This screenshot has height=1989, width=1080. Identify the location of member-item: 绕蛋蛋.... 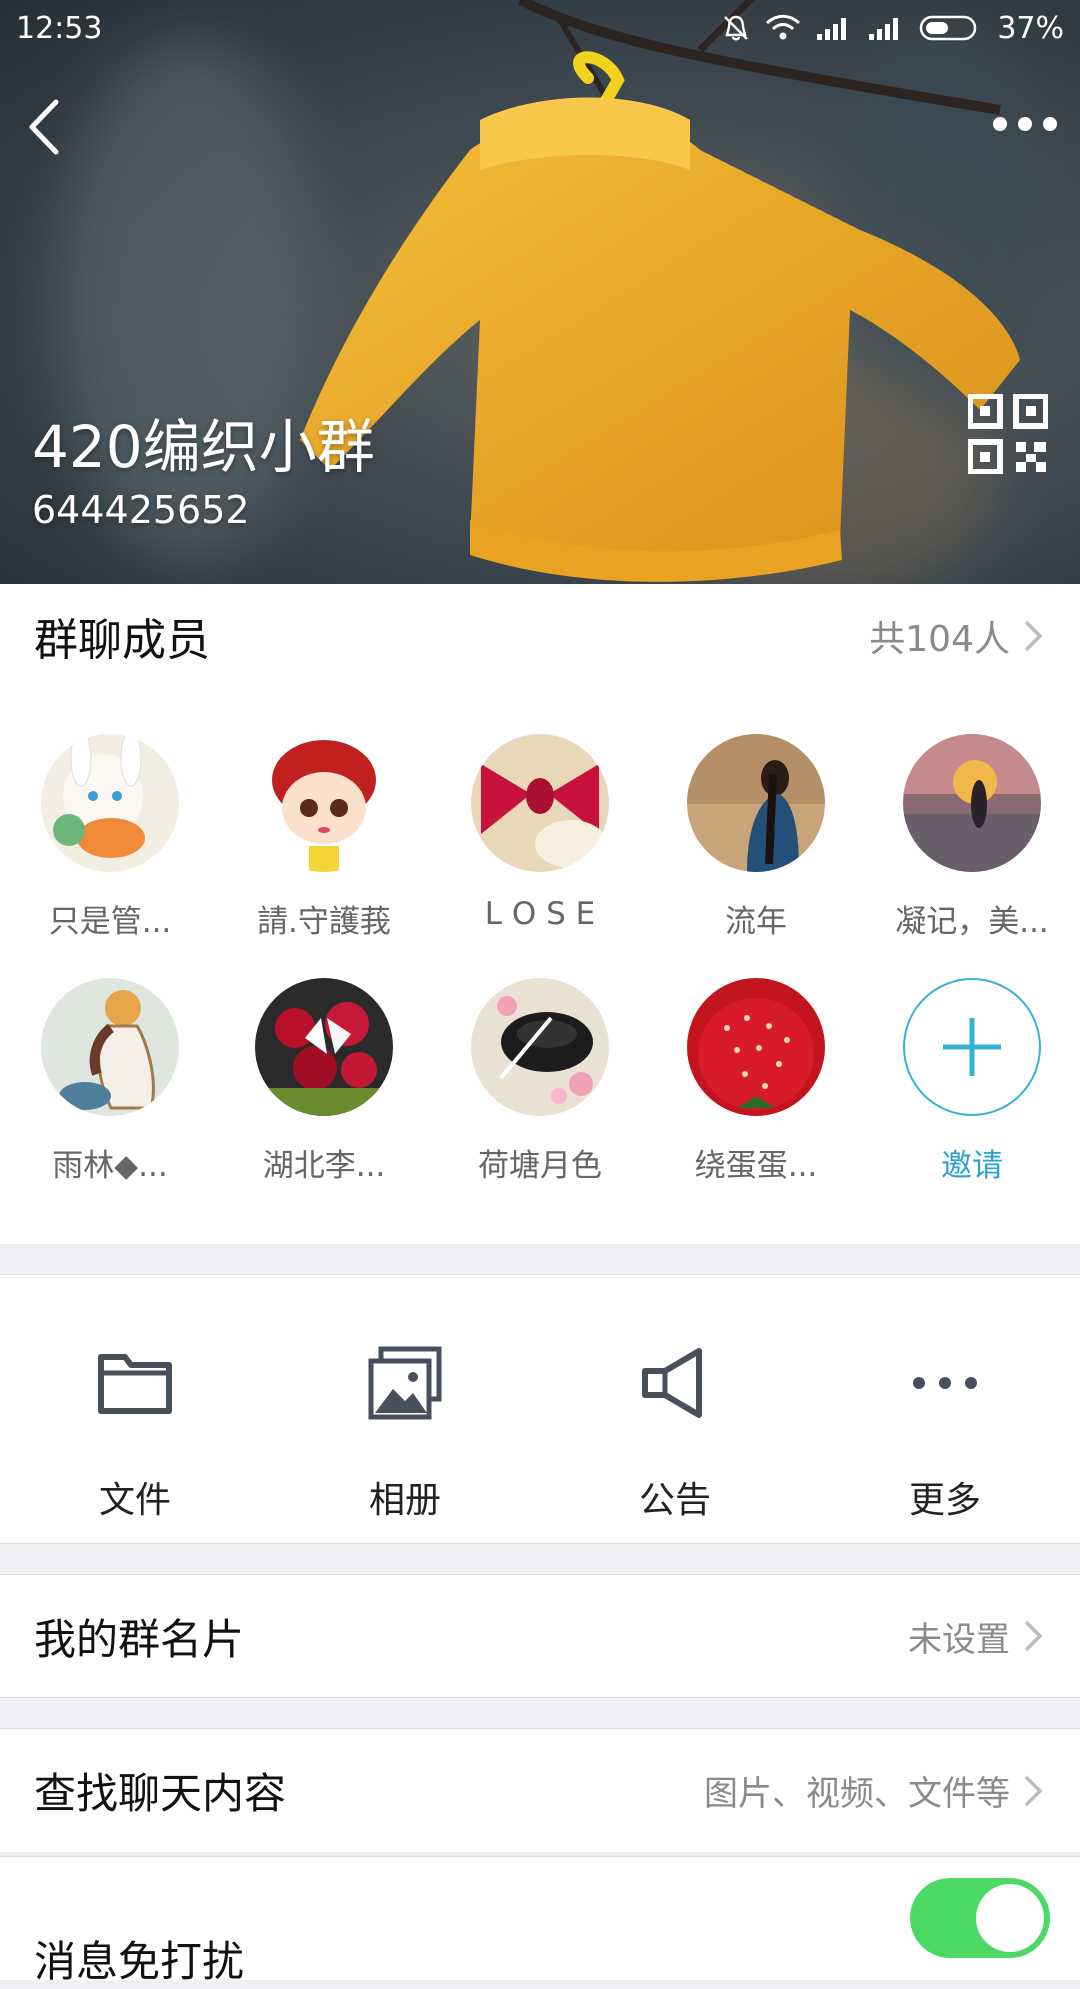
(756, 1081).